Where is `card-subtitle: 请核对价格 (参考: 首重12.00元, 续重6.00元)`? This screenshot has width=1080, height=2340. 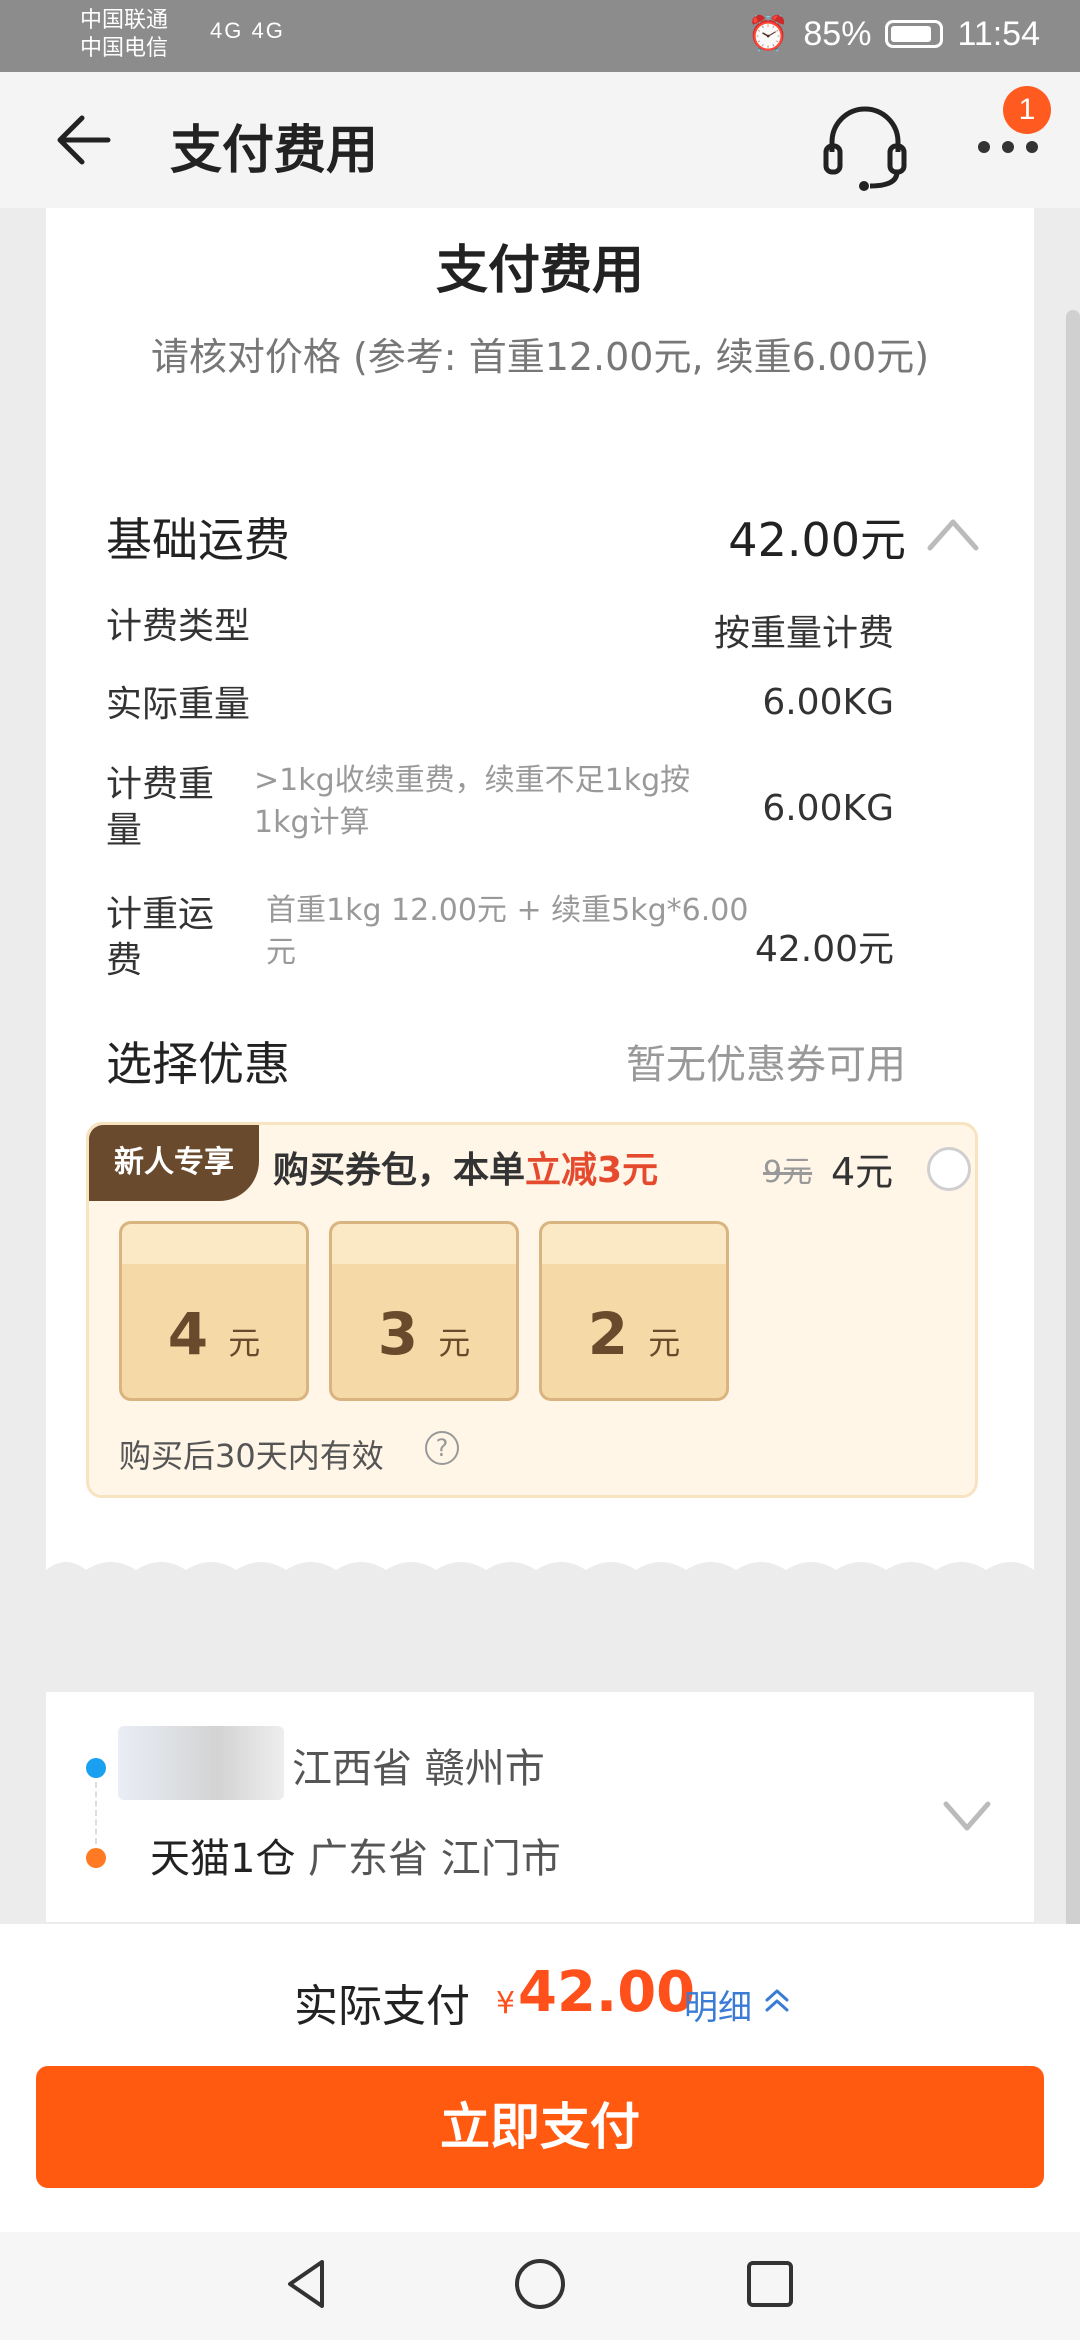 card-subtitle: 请核对价格 (参考: 首重12.00元, 续重6.00元) is located at coordinates (540, 357).